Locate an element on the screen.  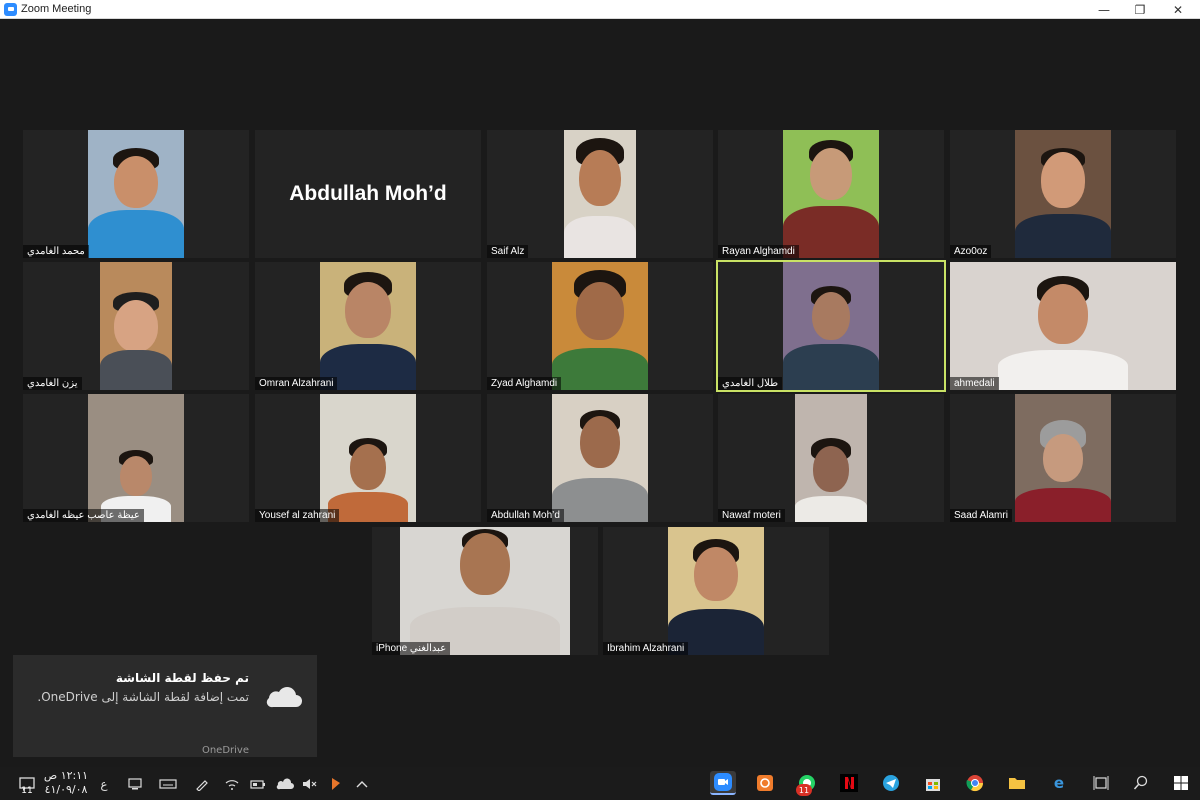
participant-tile: محمد الغامدي is located at coordinates (136, 194).